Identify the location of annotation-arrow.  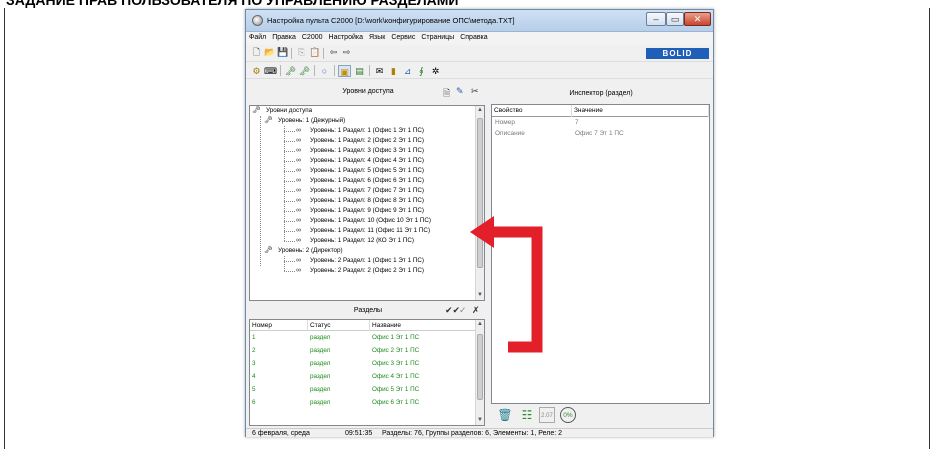
(506, 284).